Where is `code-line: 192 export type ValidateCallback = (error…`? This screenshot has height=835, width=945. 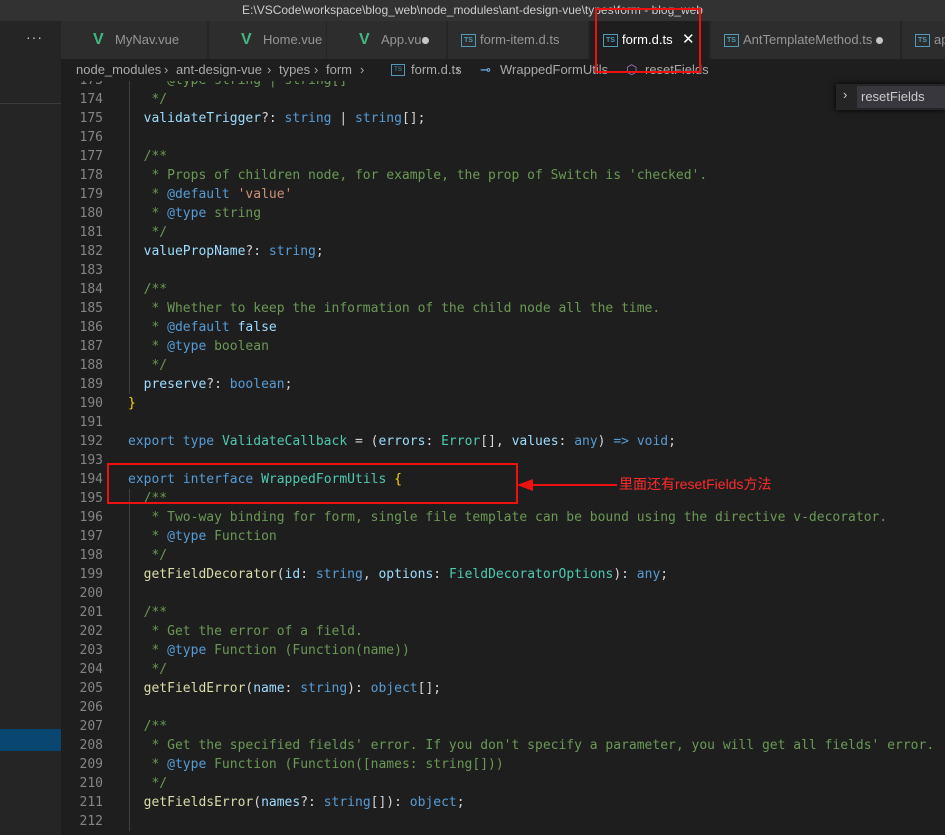 code-line: 192 export type ValidateCallback = (error… is located at coordinates (503, 441).